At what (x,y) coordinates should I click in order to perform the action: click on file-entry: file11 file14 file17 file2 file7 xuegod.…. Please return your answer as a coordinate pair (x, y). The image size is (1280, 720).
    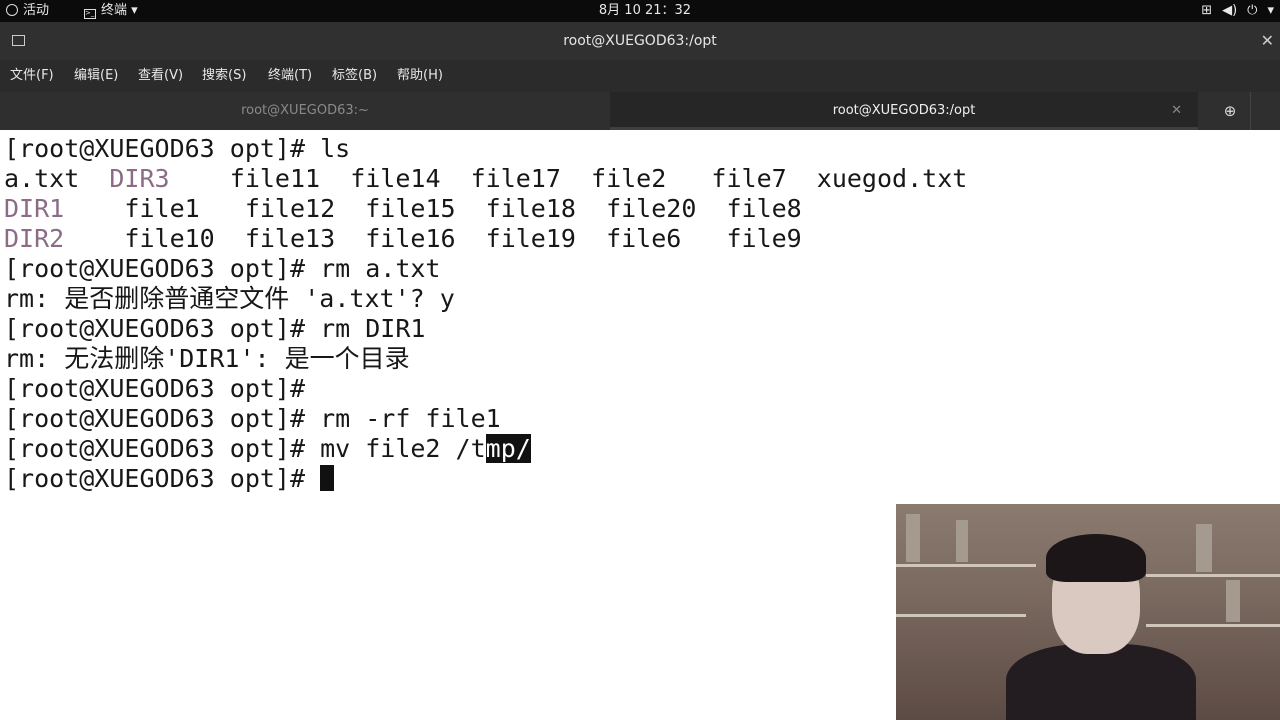
    Looking at the image, I should click on (568, 178).